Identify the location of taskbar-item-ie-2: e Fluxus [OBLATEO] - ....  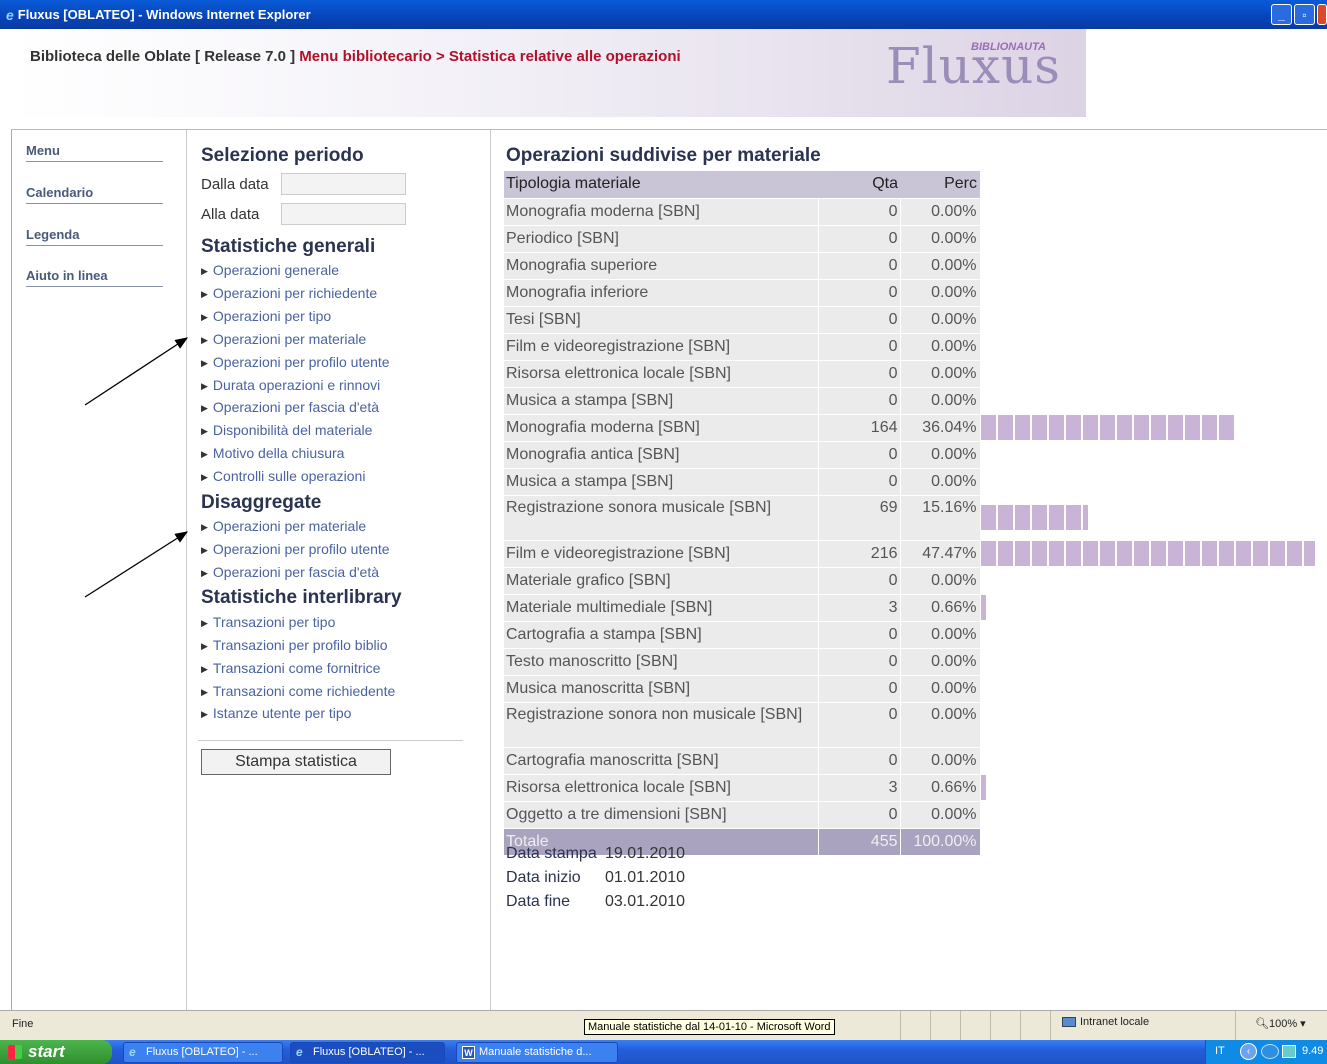
(367, 1052).